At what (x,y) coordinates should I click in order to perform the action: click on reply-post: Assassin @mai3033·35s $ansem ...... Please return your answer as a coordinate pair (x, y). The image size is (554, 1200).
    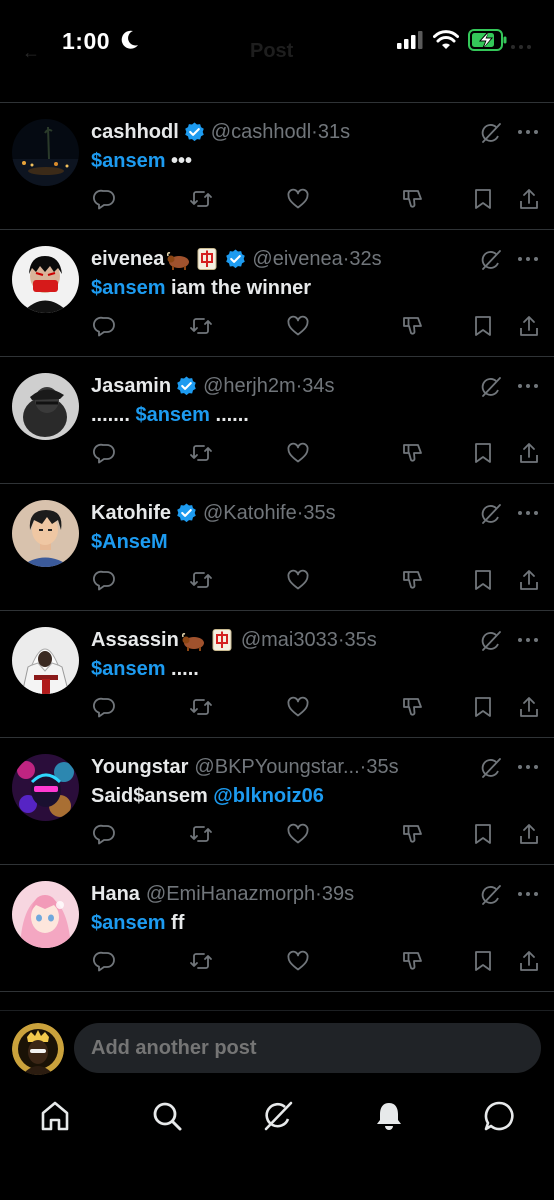
    Looking at the image, I should click on (277, 674).